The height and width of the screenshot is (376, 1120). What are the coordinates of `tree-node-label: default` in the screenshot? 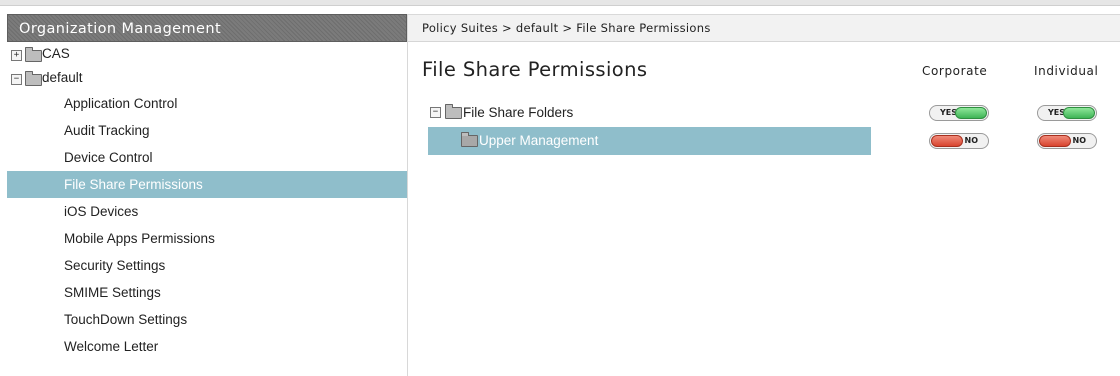 It's located at (62, 77).